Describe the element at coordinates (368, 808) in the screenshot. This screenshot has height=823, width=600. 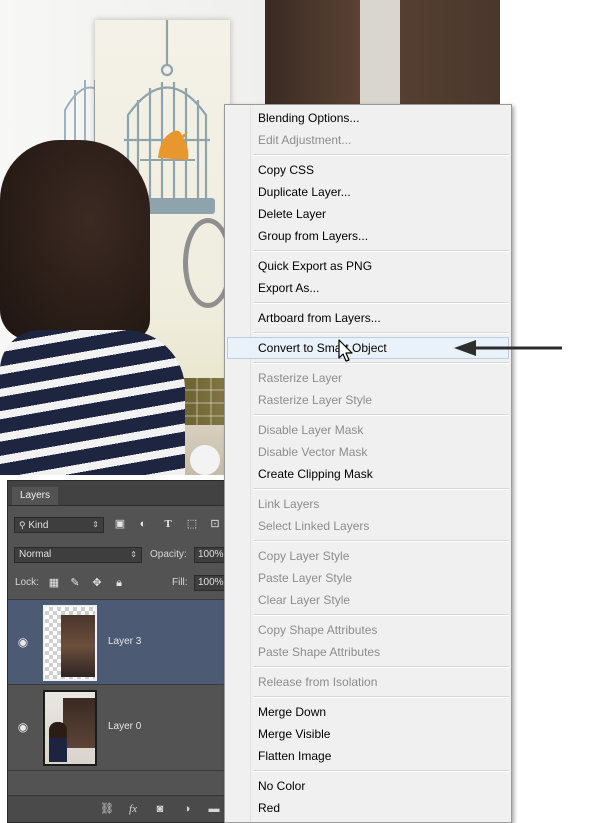
I see `menu-item-red: Red` at that location.